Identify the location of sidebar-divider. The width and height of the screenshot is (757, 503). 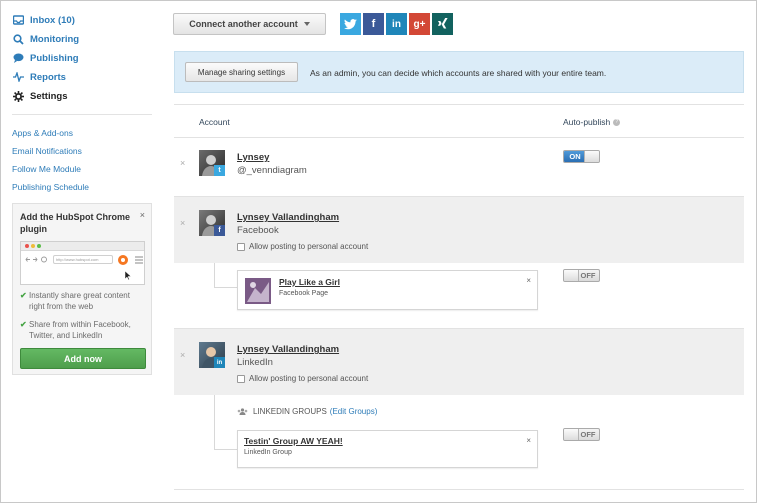
(82, 114).